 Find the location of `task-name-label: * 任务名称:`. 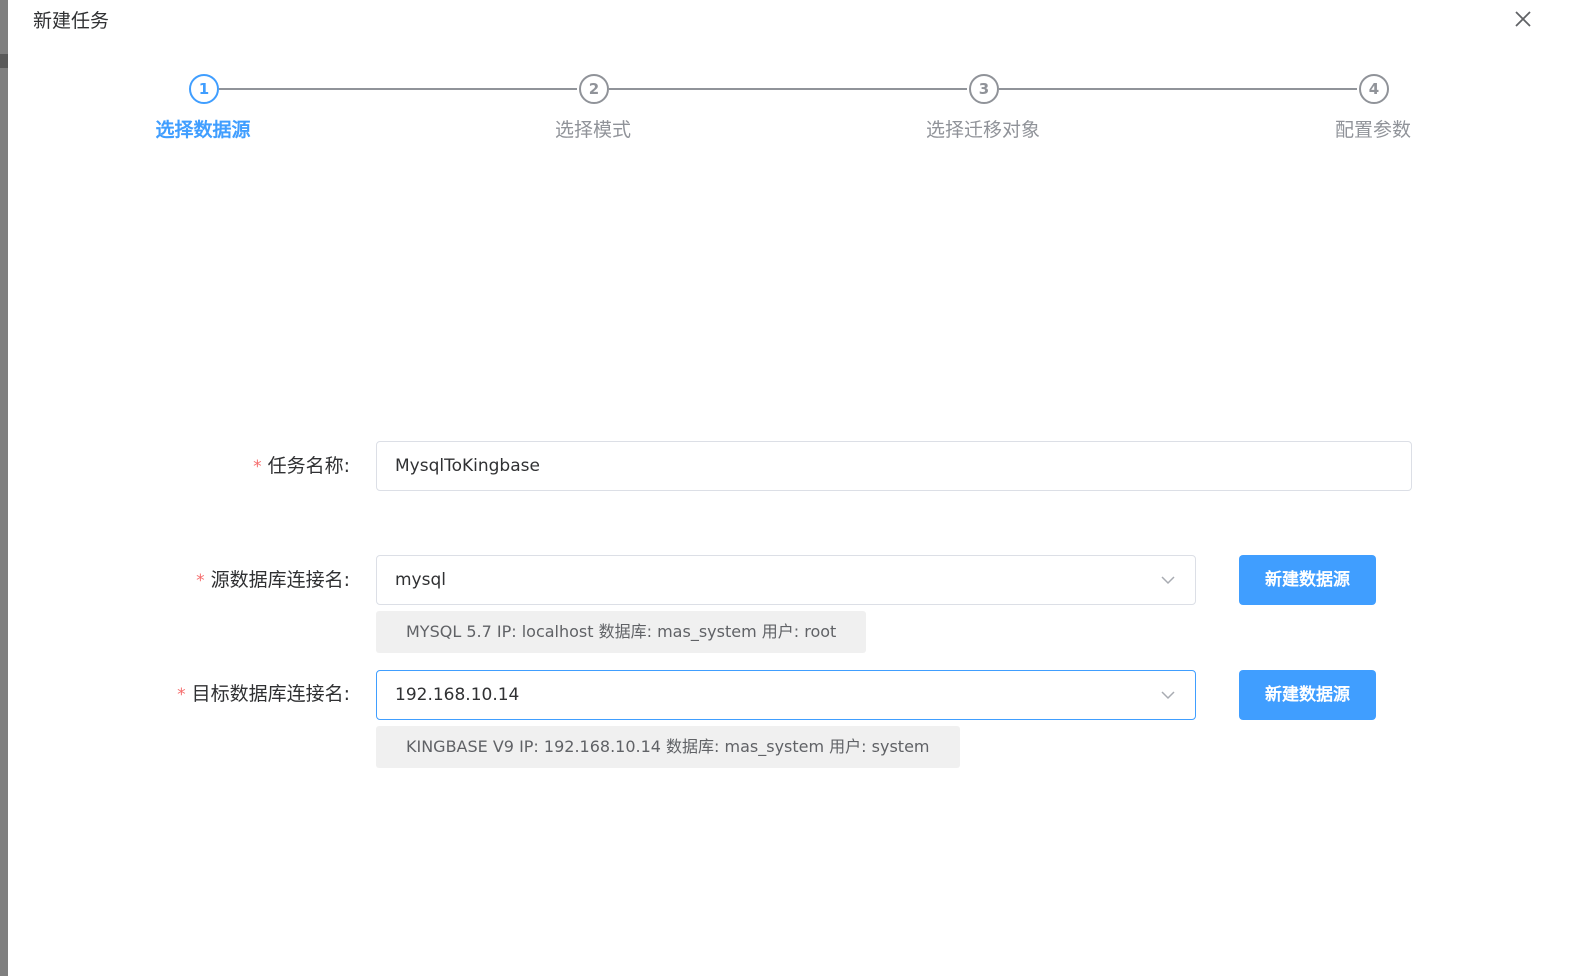

task-name-label: * 任务名称: is located at coordinates (225, 466).